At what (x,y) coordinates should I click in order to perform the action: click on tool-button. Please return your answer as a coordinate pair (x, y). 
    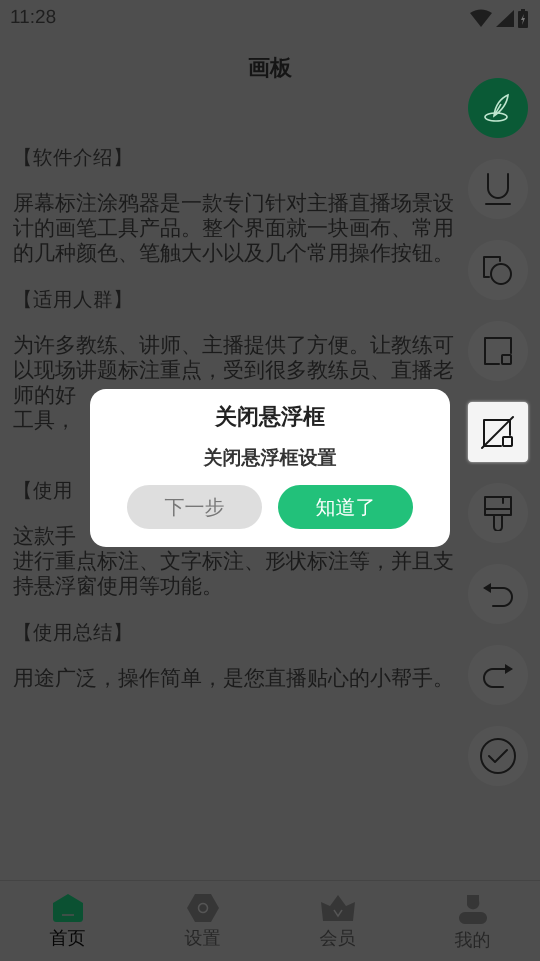
    Looking at the image, I should click on (498, 432).